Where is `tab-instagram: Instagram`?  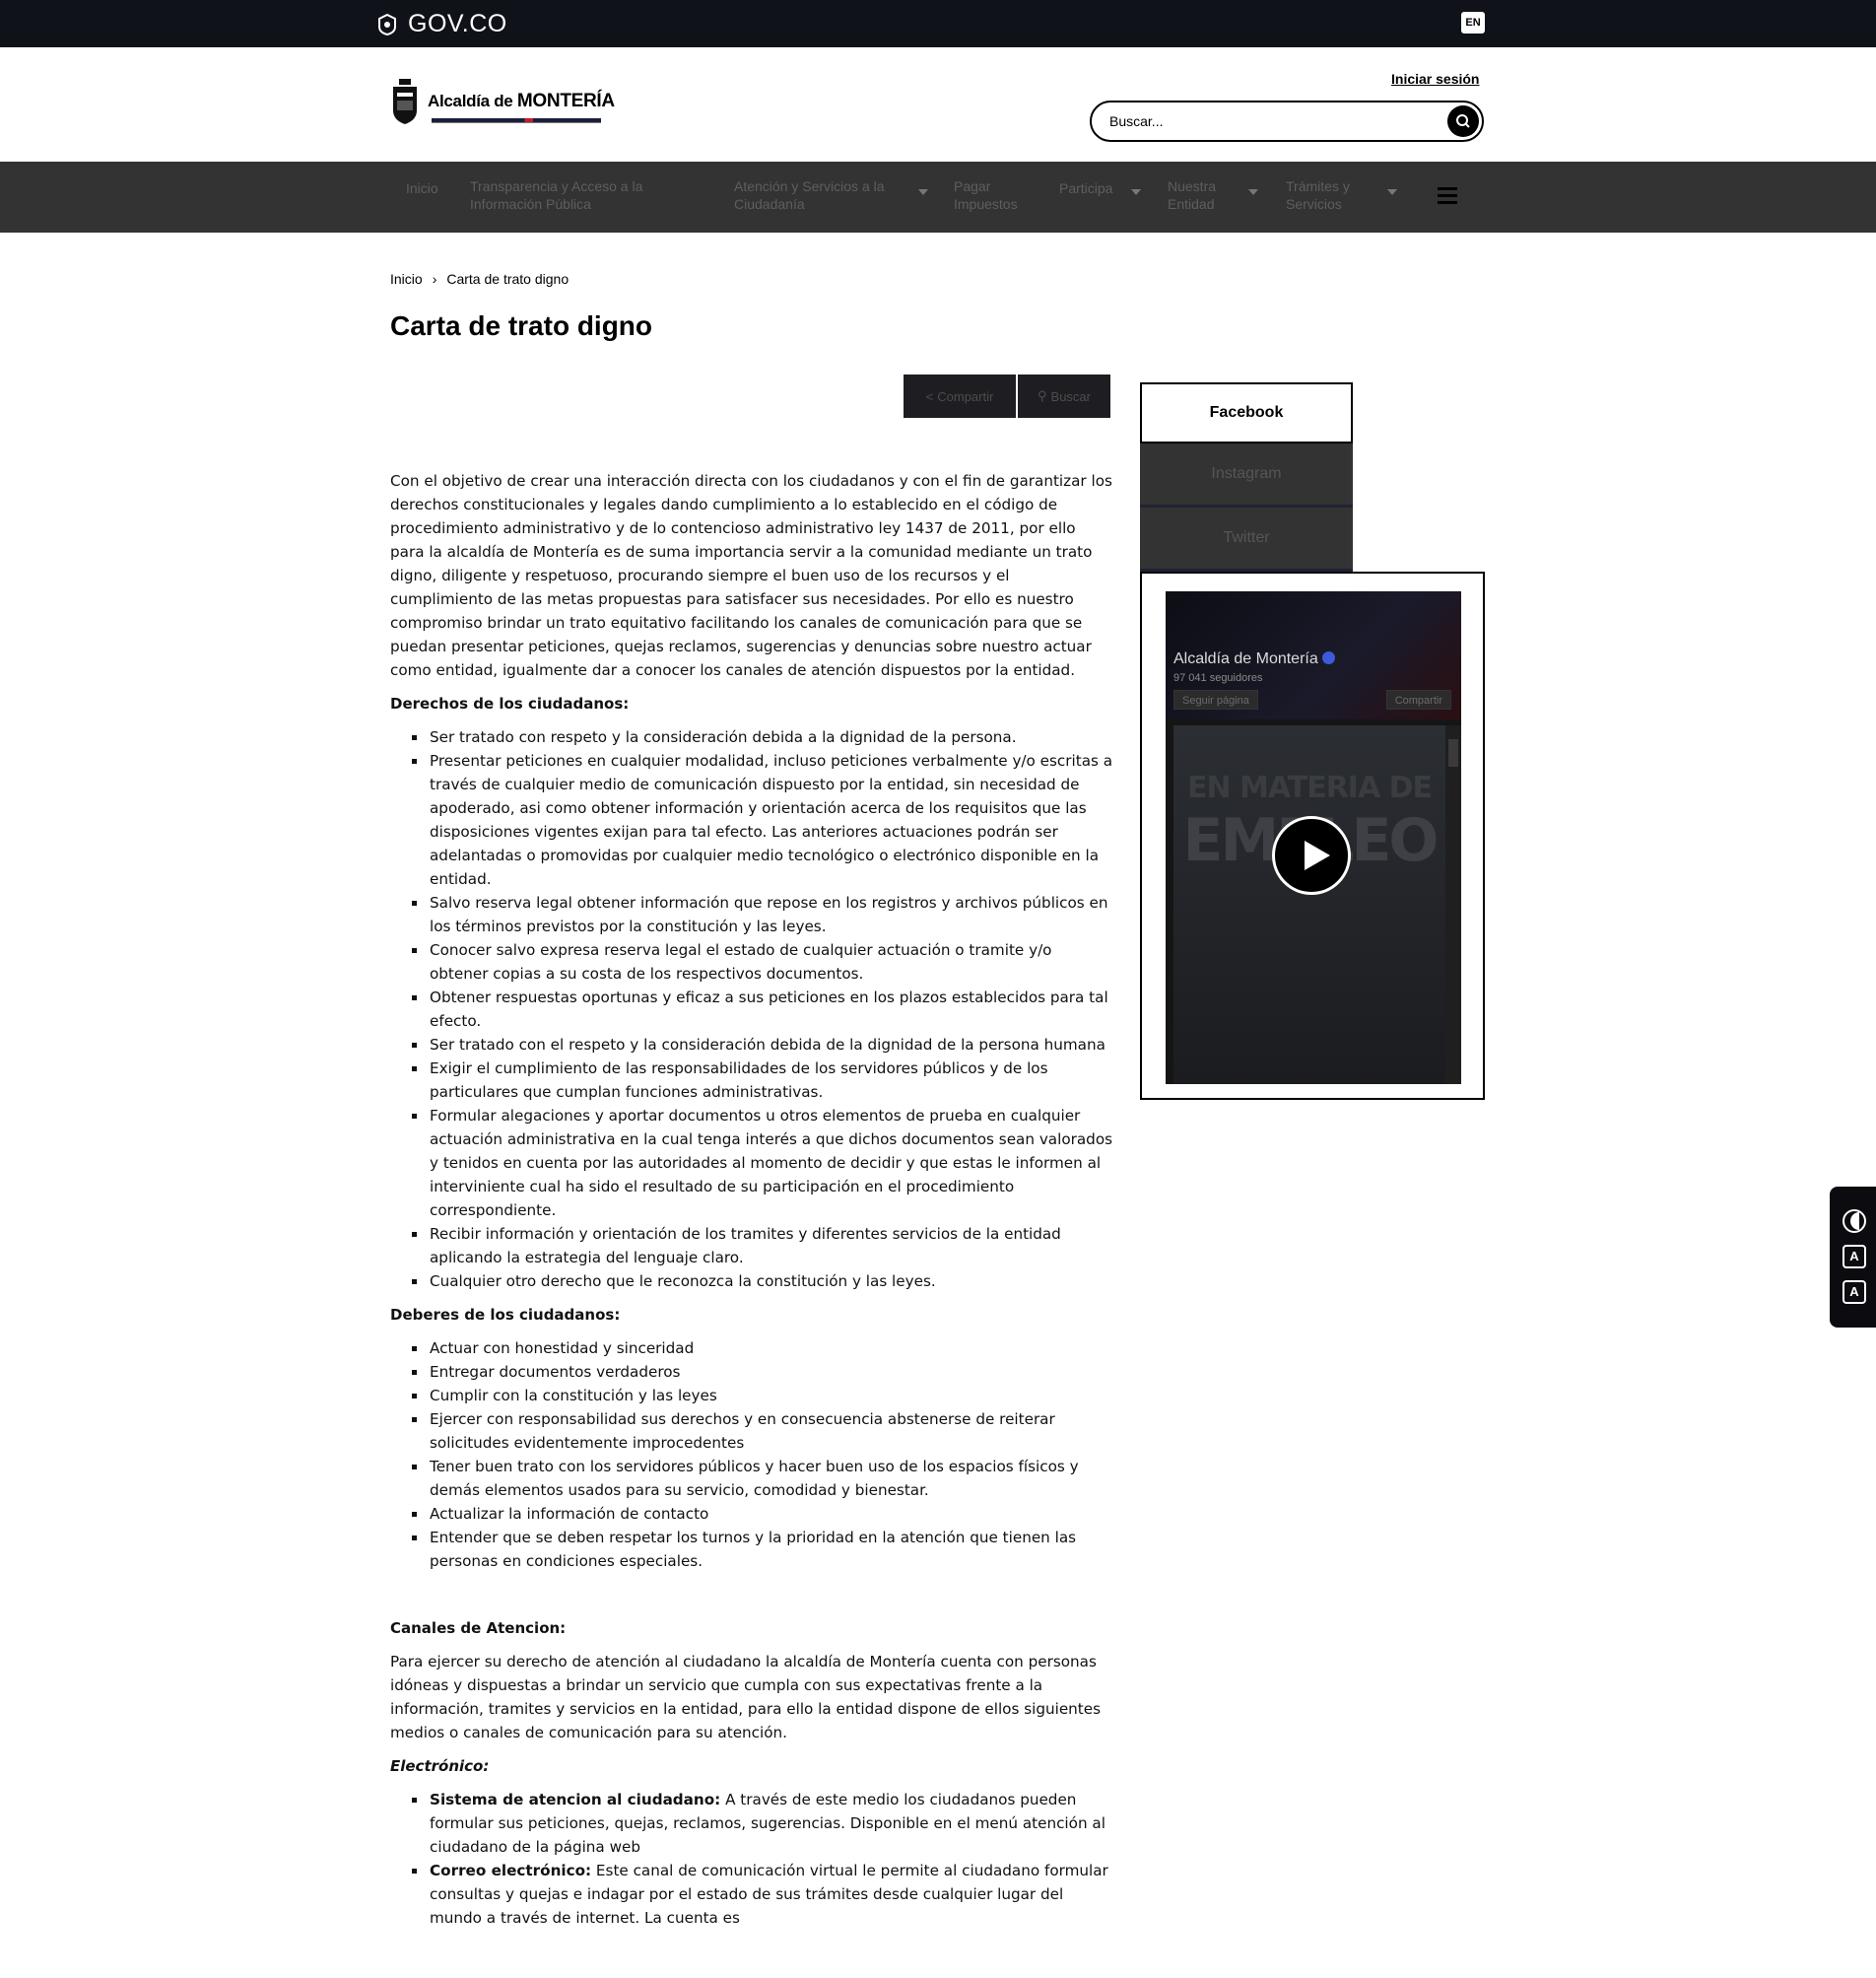 tab-instagram: Instagram is located at coordinates (1247, 475).